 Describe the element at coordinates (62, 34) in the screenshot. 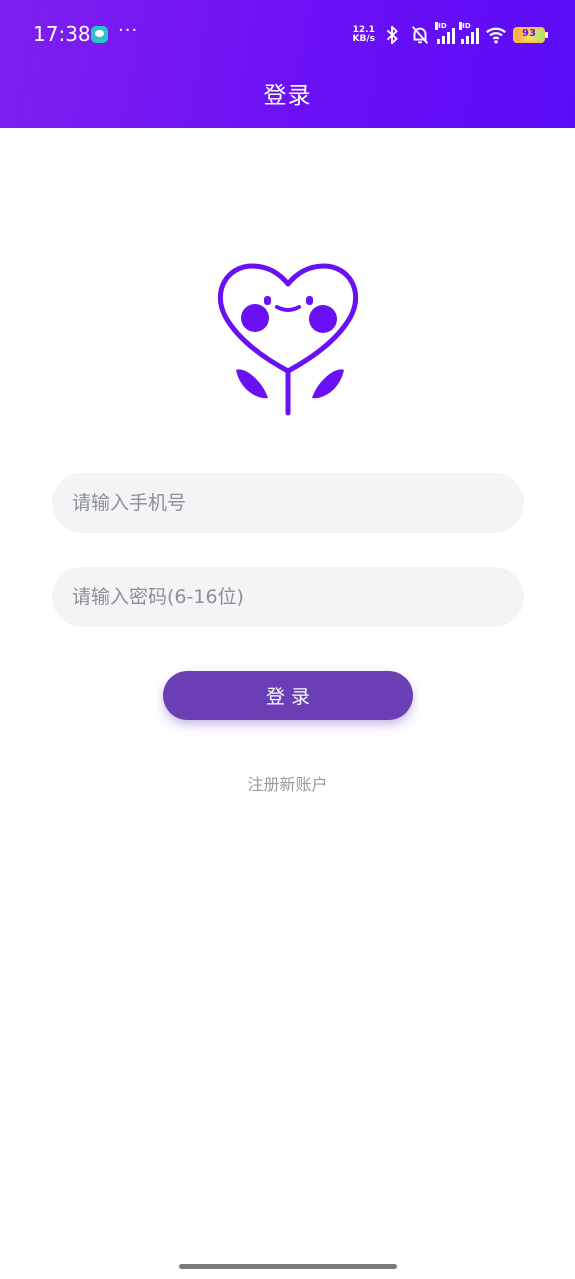

I see `status-time: 17:38` at that location.